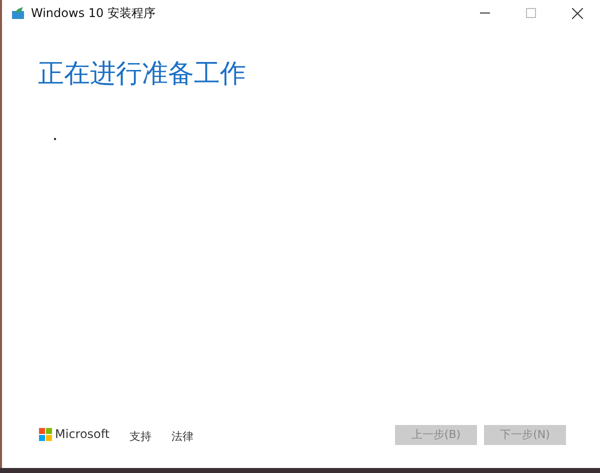 This screenshot has height=473, width=600. What do you see at coordinates (141, 436) in the screenshot?
I see `footer-link: 支持` at bounding box center [141, 436].